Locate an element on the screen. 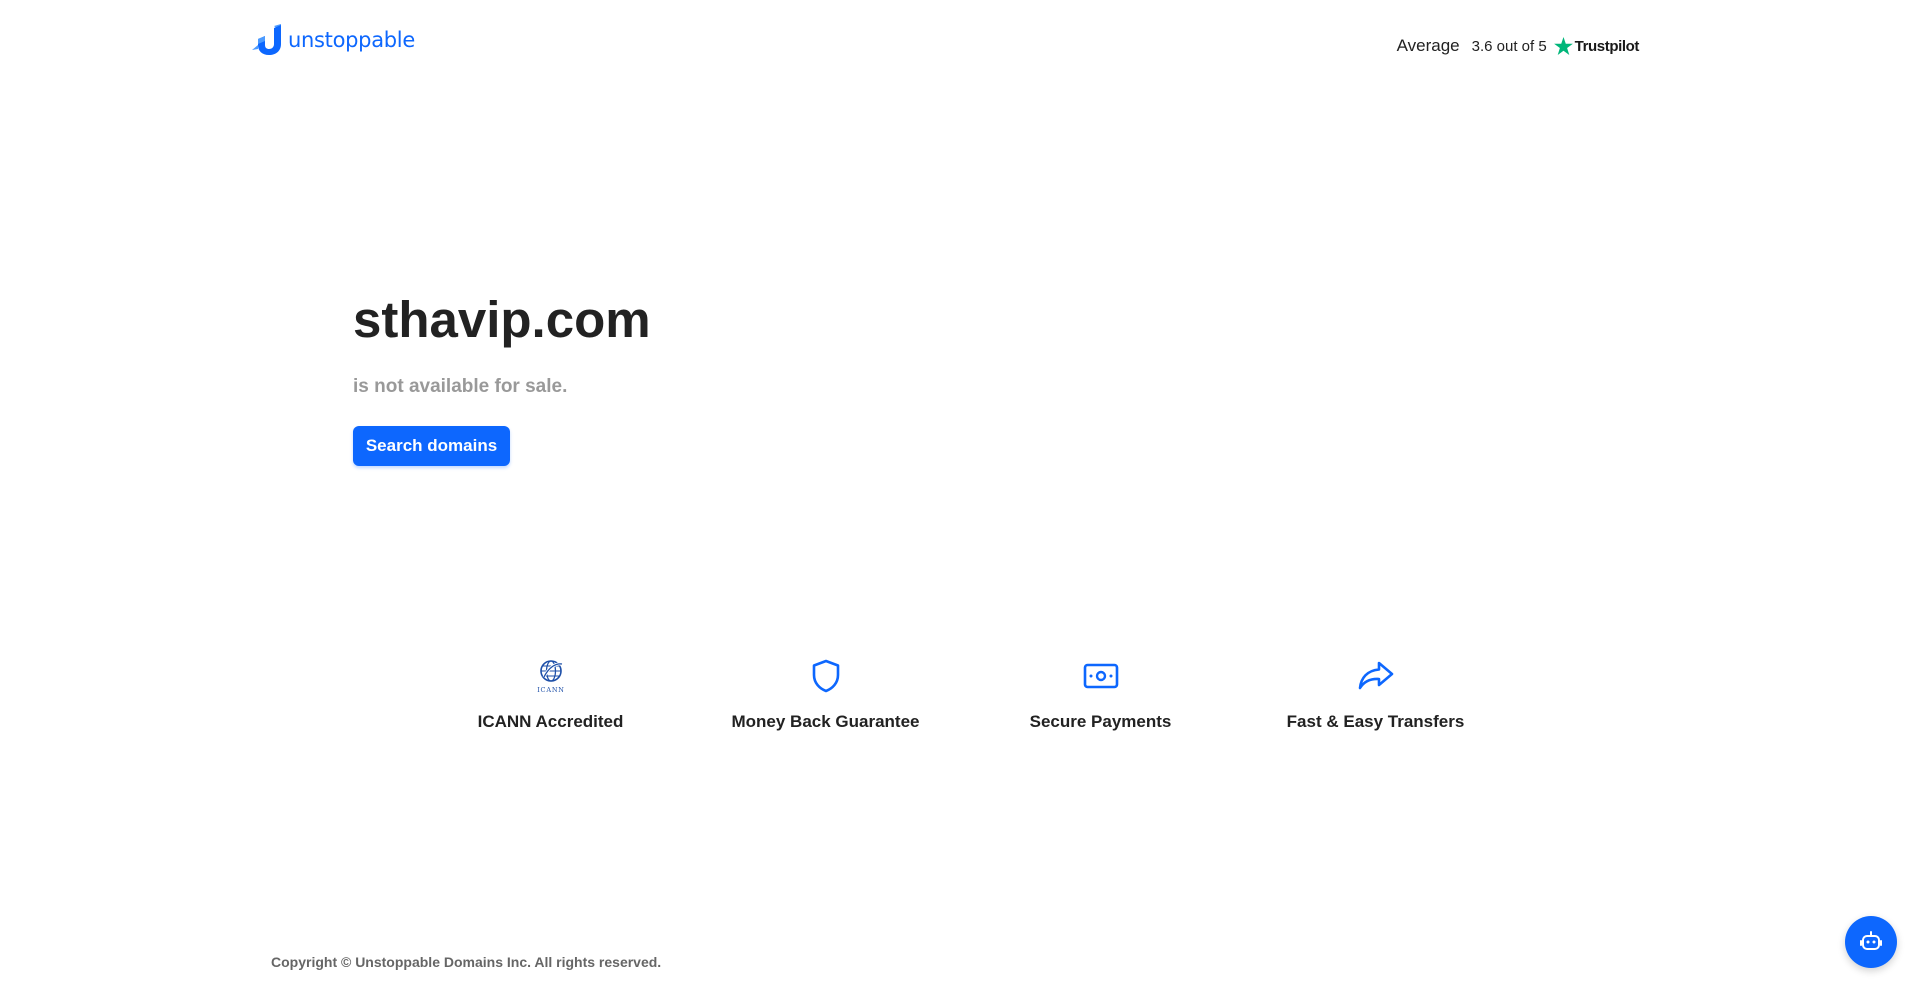 The width and height of the screenshot is (1920, 993). cash-icon is located at coordinates (1101, 676).